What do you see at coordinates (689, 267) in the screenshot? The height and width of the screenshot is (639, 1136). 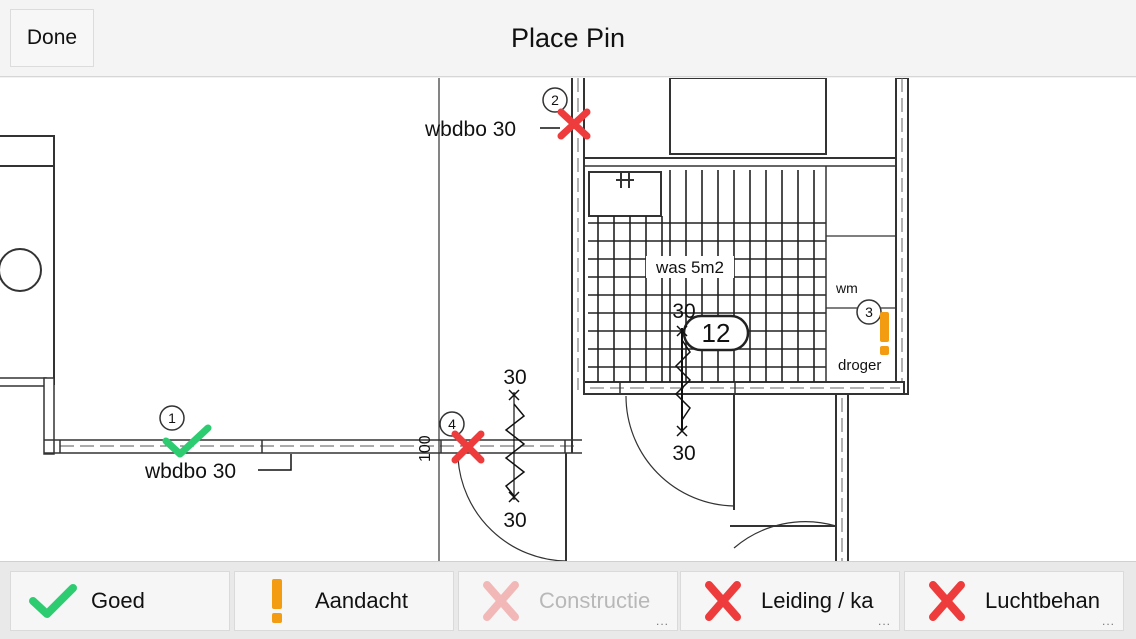 I see `room-label: was 5m2` at bounding box center [689, 267].